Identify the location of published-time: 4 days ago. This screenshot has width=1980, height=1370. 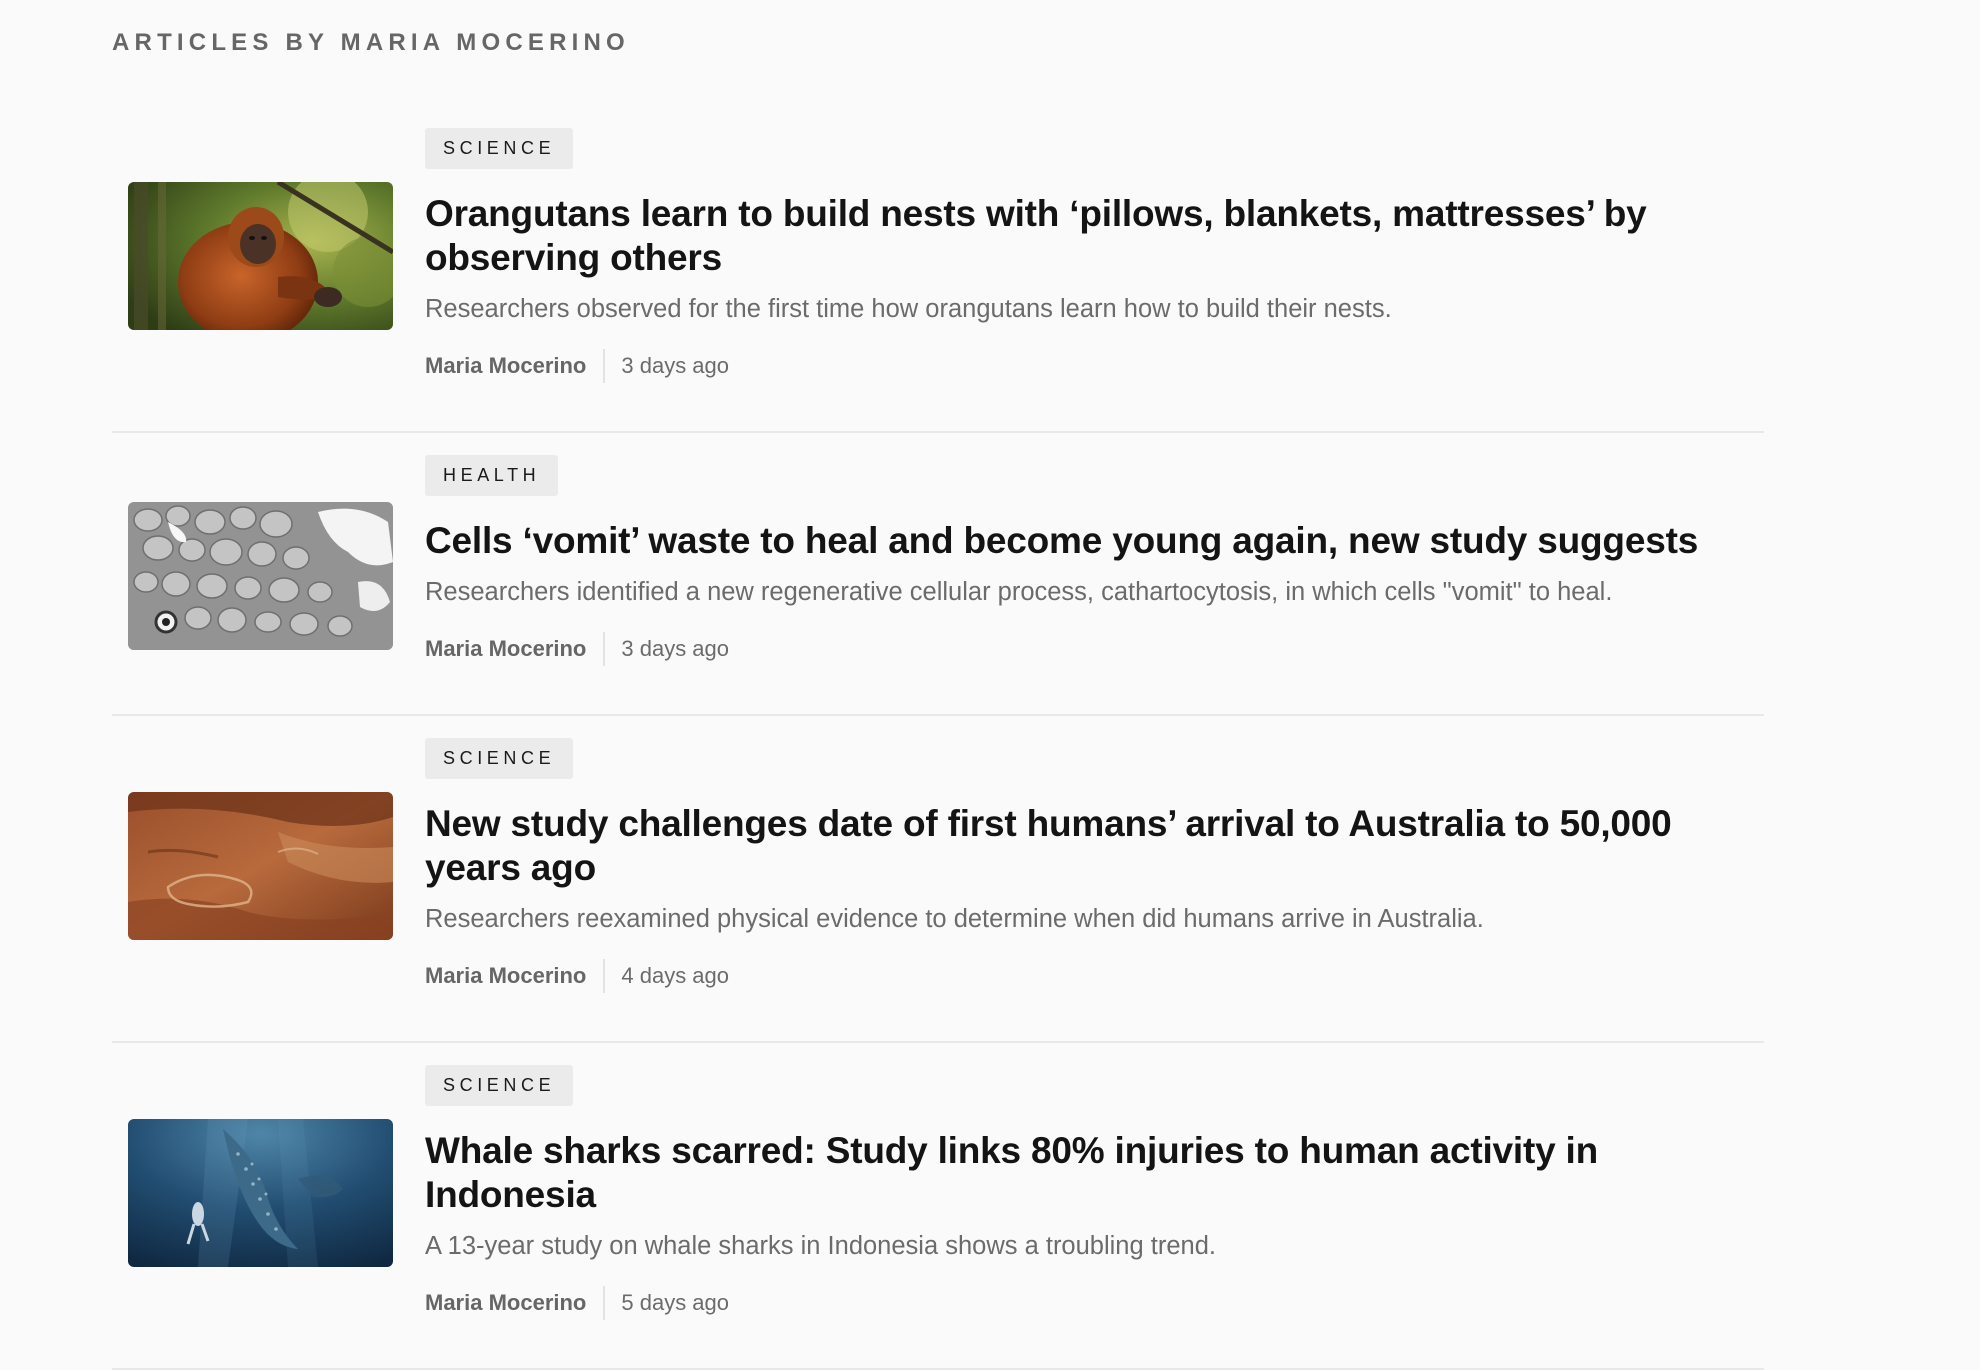
(675, 975).